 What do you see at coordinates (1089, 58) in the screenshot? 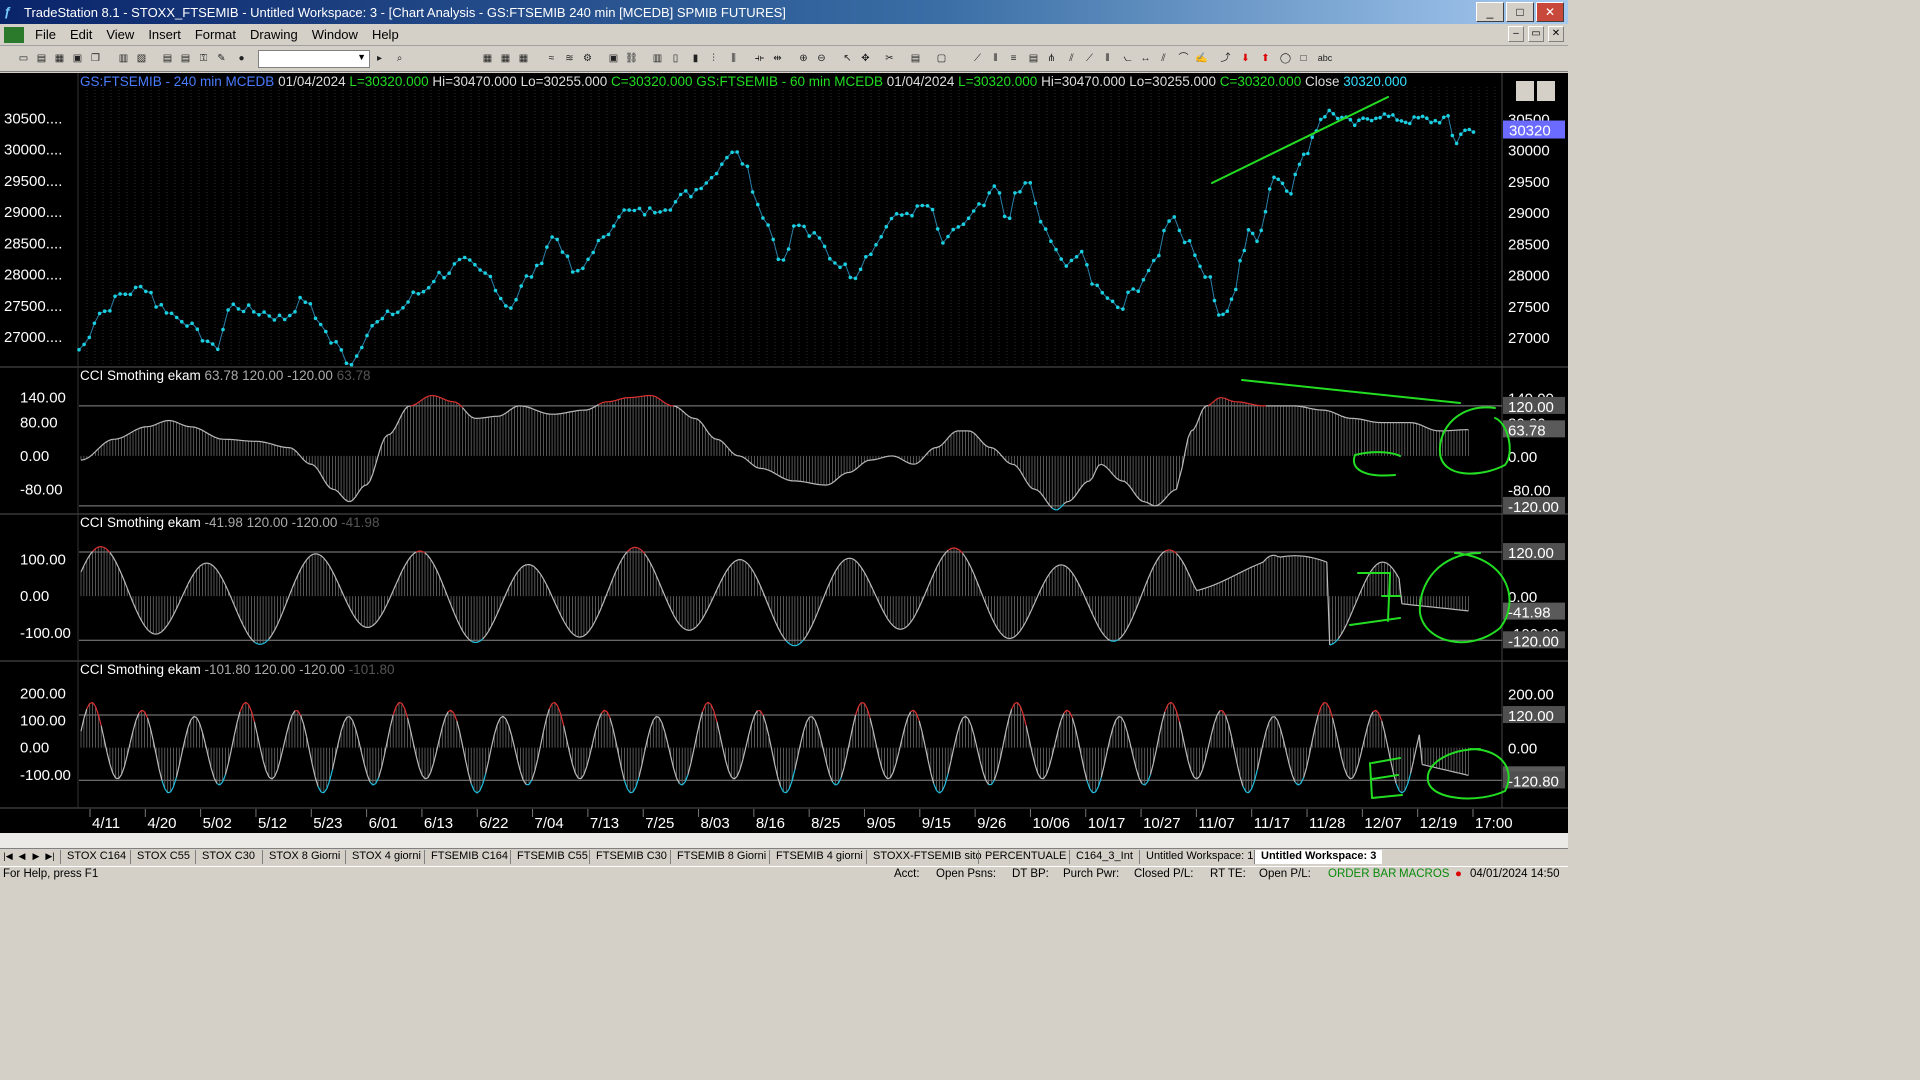
I see `speed-lines-icon: ⟋` at bounding box center [1089, 58].